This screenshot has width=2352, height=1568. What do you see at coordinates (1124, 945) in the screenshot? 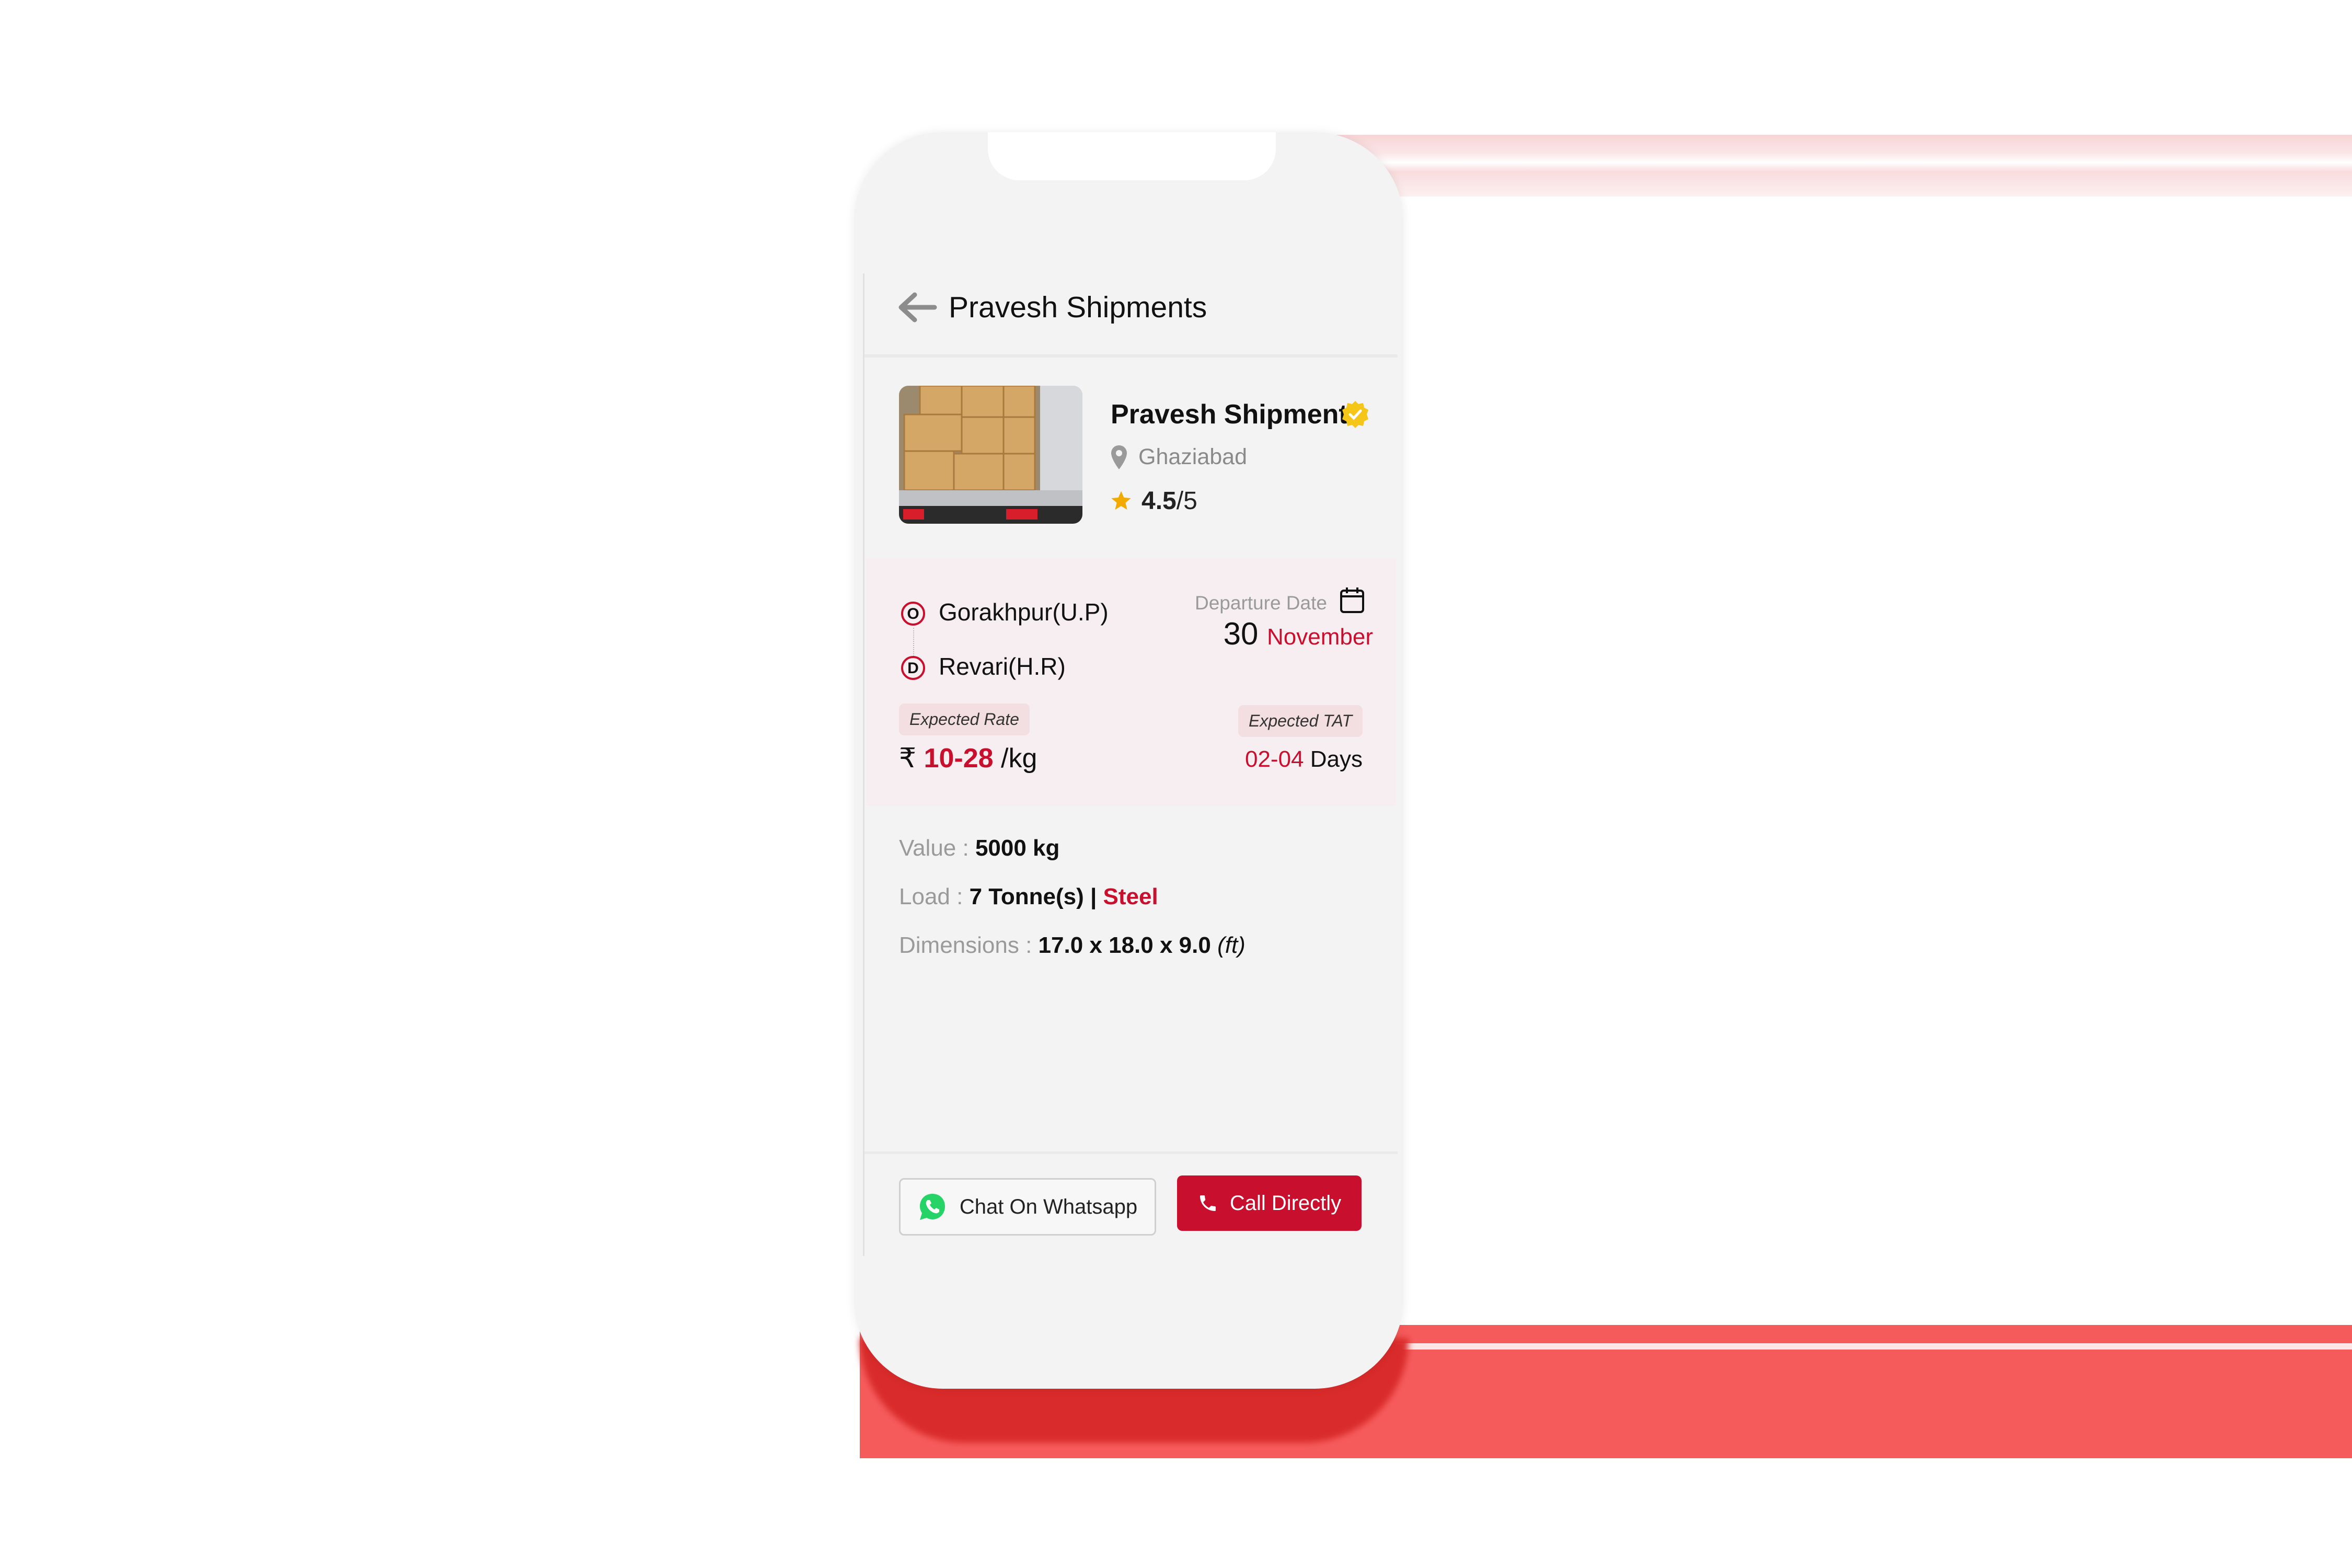
I see `dimensions-value: 17.0 x 18.0 x 9.0` at bounding box center [1124, 945].